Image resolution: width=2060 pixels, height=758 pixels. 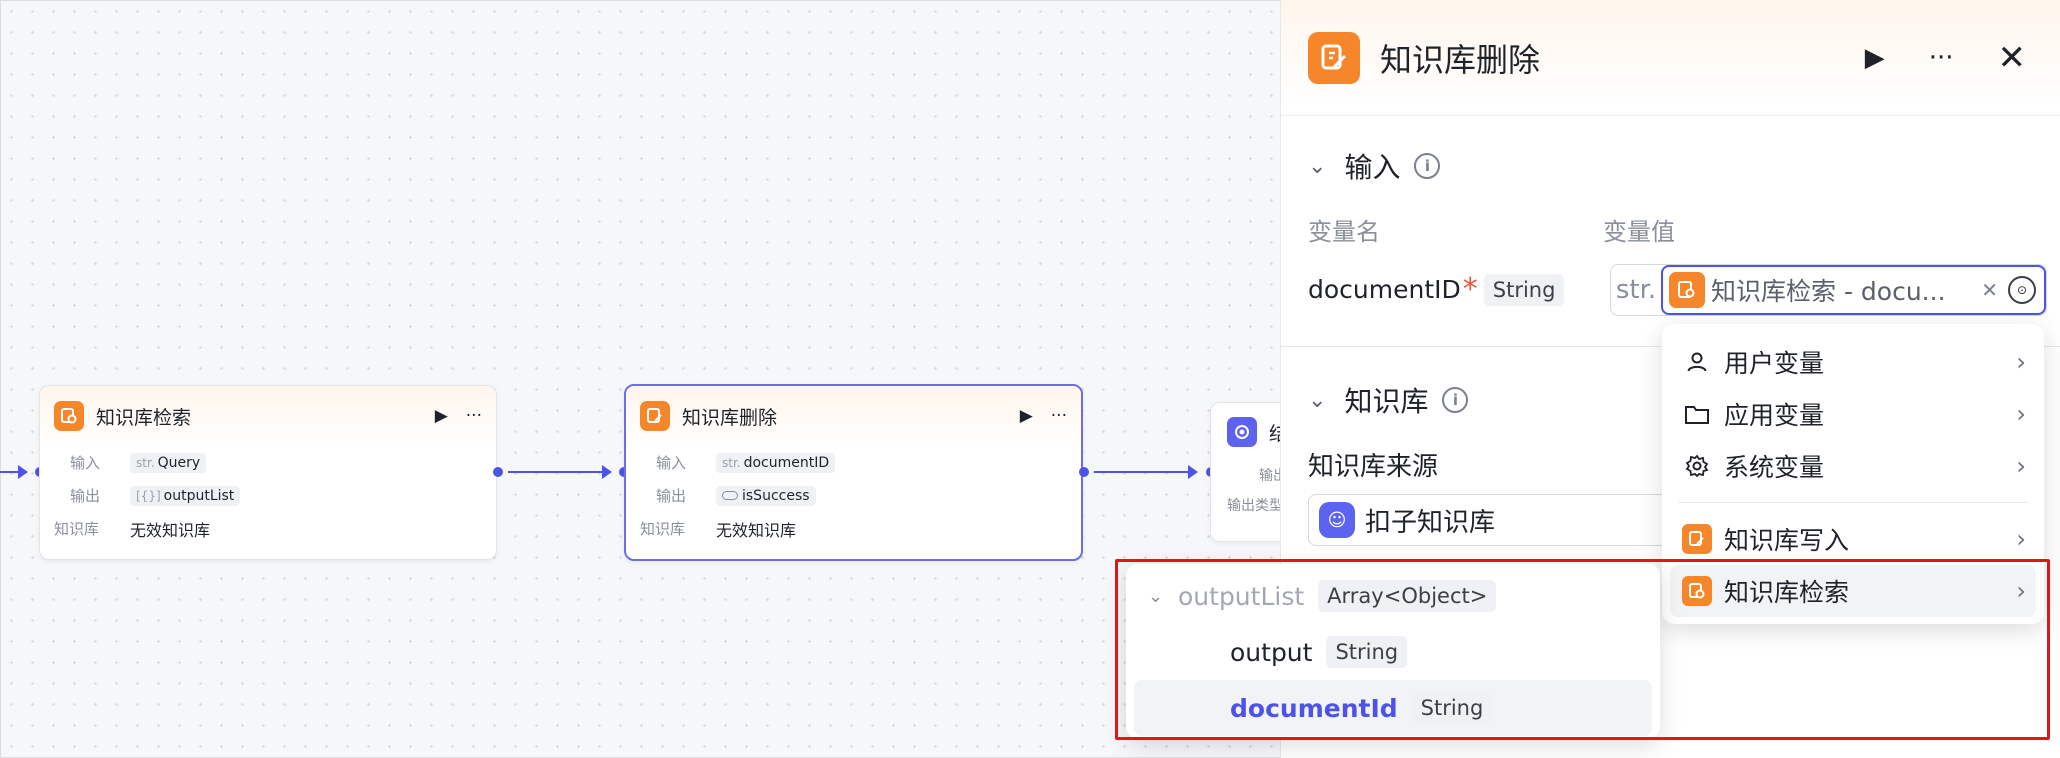 I want to click on section-input-header: ⌄ 输入 i, so click(x=1374, y=166).